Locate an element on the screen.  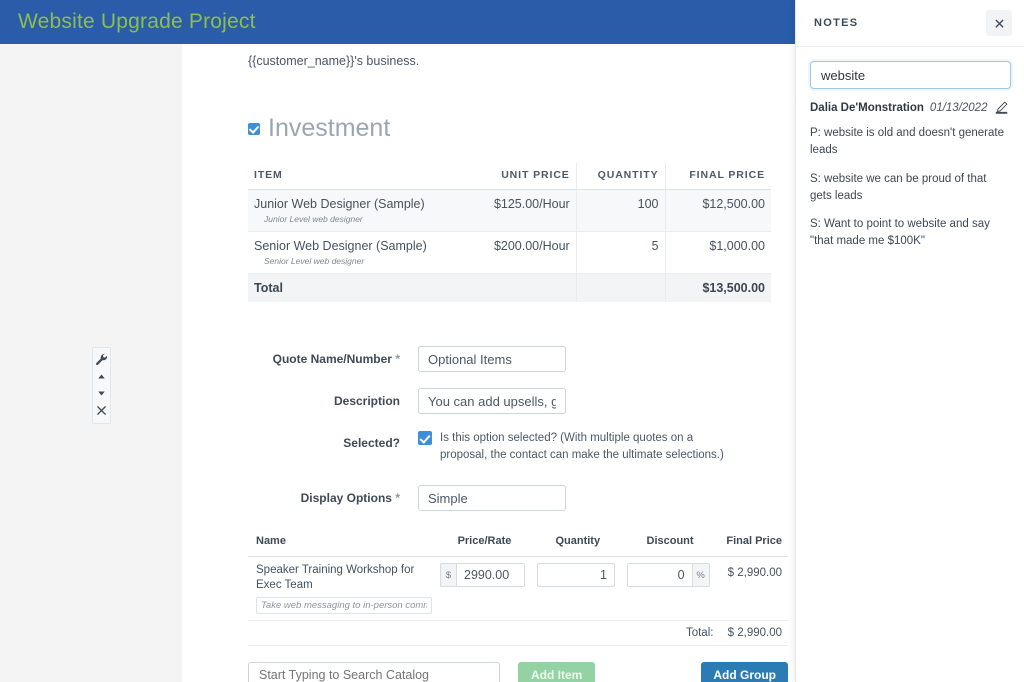
line-item-name-cell: Speaker Training Workshop for Exec Team is located at coordinates (342, 589).